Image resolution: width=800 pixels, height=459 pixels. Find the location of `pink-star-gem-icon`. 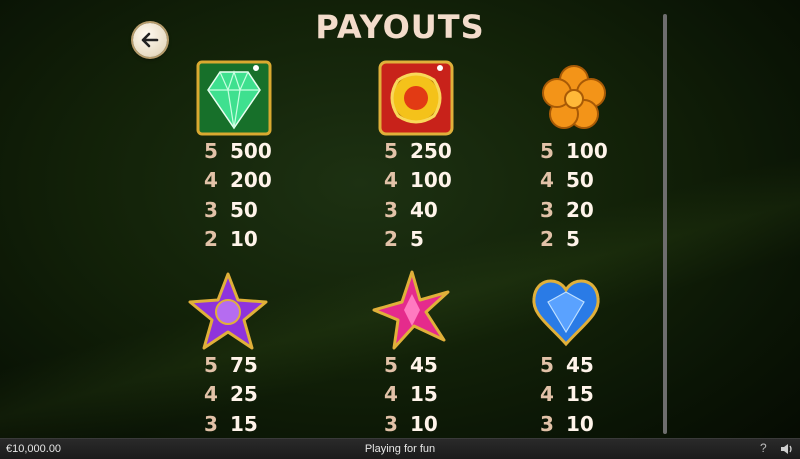

pink-star-gem-icon is located at coordinates (412, 310).